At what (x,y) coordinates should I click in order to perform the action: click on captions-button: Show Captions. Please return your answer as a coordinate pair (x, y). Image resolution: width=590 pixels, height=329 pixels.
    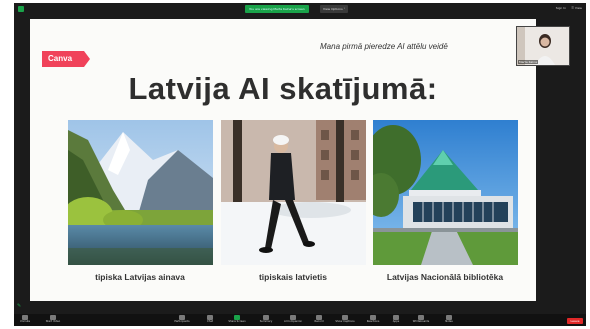
    Looking at the image, I should click on (345, 319).